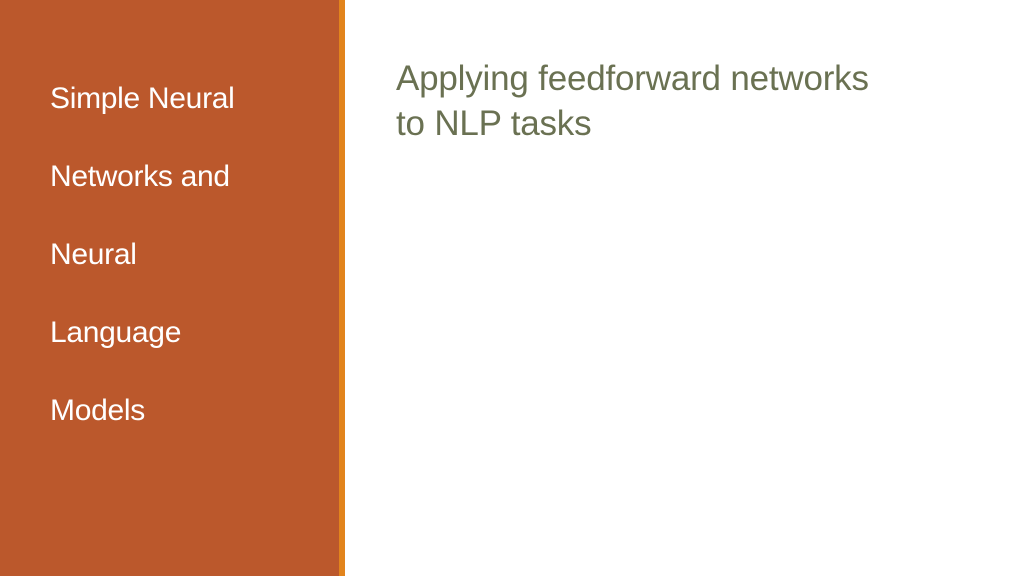  Describe the element at coordinates (93, 254) in the screenshot. I see `section-title-line: Neural` at that location.